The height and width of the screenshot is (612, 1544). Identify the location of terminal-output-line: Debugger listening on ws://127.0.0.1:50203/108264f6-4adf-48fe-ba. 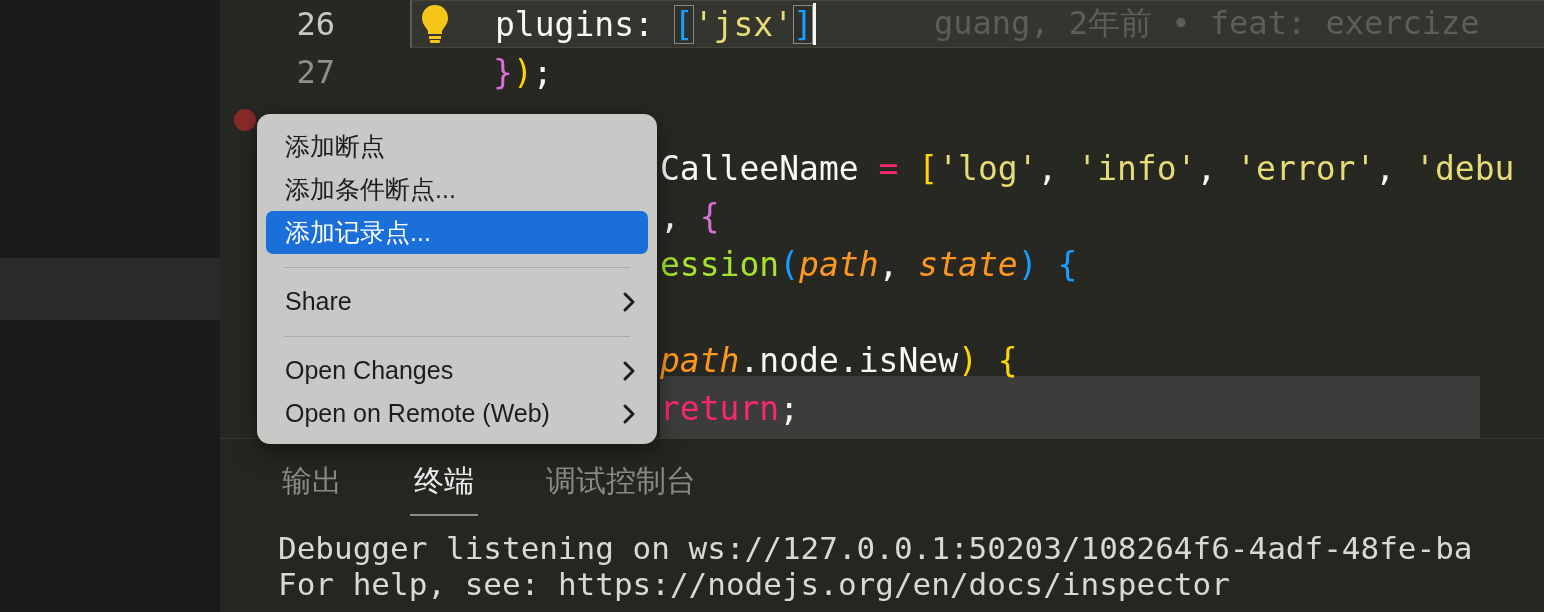
(876, 548).